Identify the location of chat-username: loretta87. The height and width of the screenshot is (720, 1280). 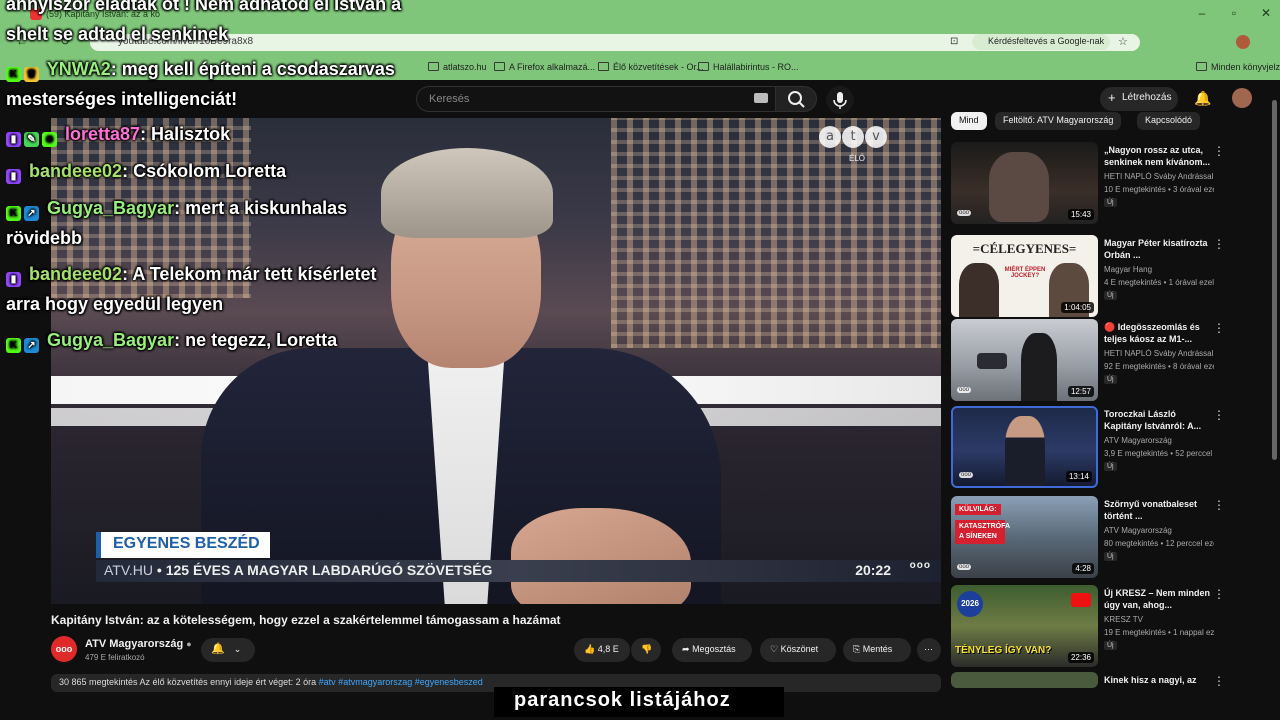
(103, 134).